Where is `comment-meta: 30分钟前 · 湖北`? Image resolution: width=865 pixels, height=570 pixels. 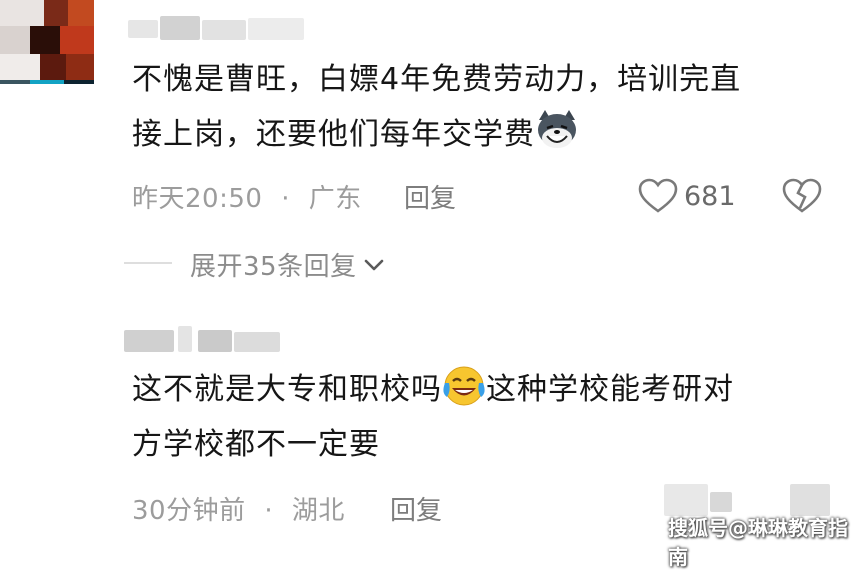 comment-meta: 30分钟前 · 湖北 is located at coordinates (238, 508).